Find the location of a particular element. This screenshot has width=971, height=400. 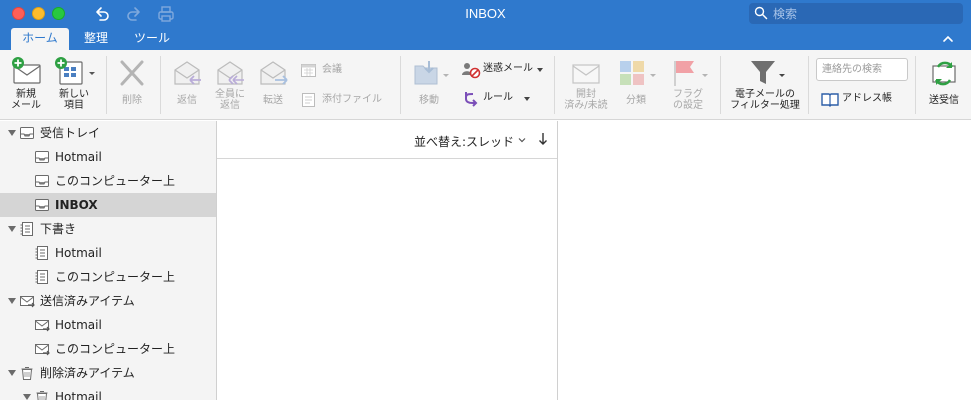

delete-label: 削除 is located at coordinates (132, 100).